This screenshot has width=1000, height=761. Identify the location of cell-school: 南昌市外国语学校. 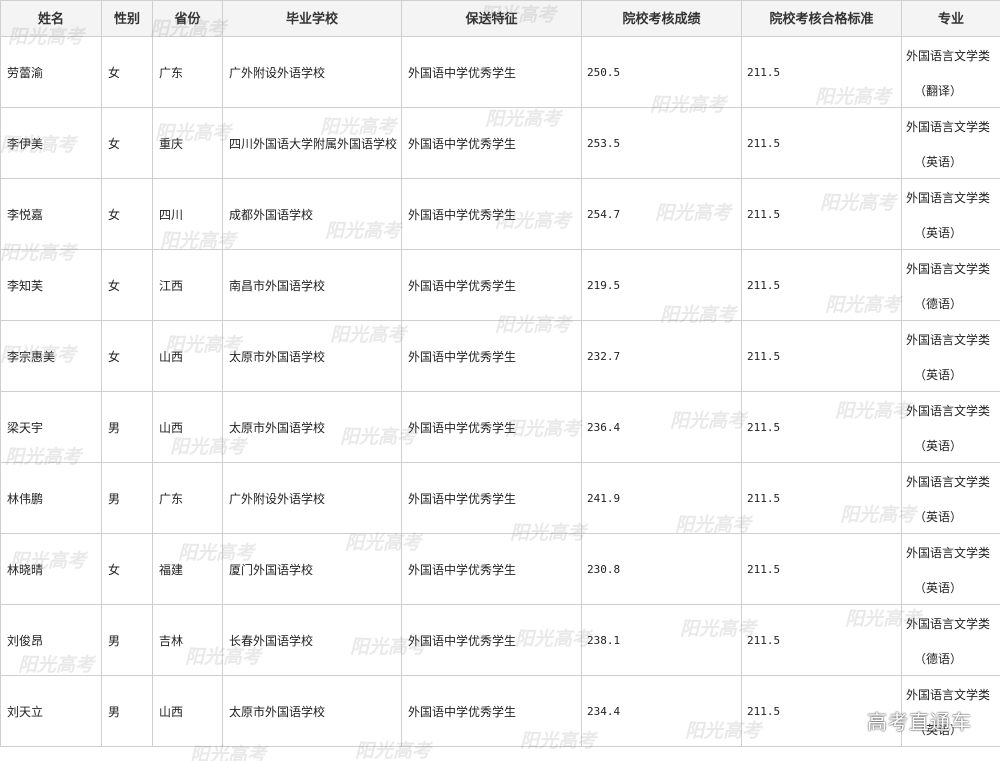
(312, 285).